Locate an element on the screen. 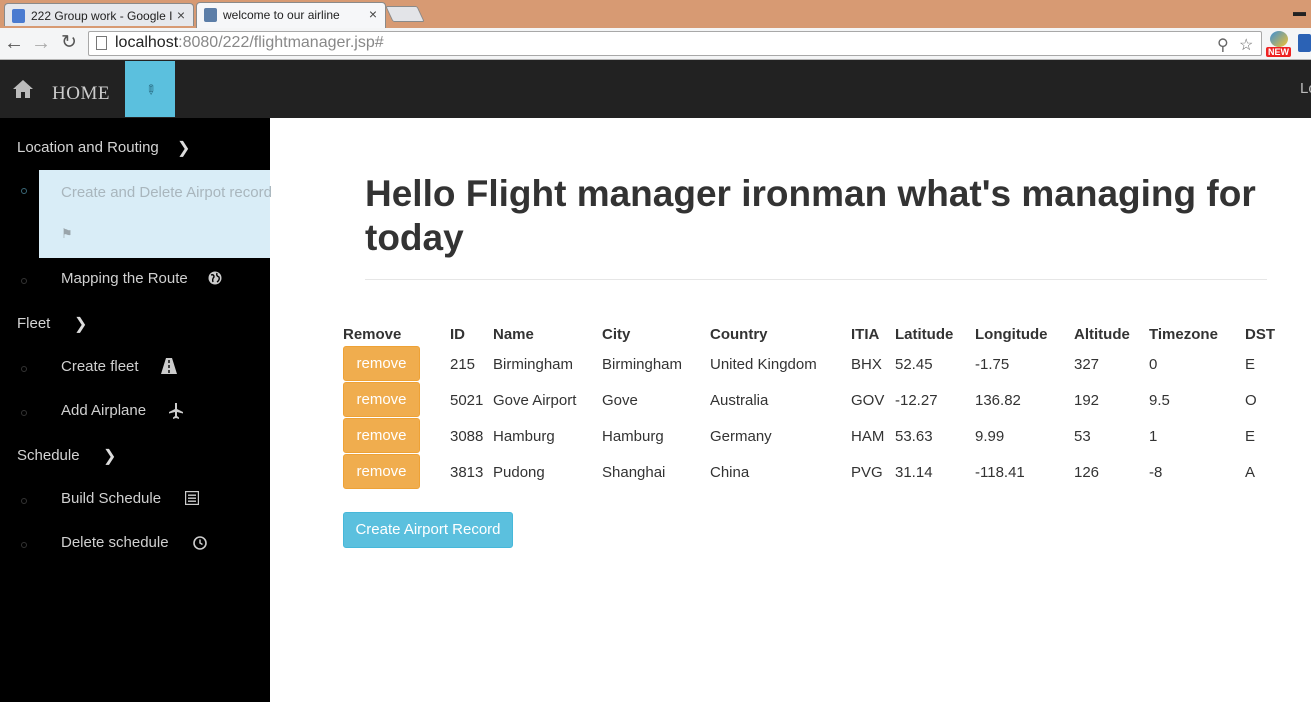  pushpin-icon: ✎ is located at coordinates (150, 89).